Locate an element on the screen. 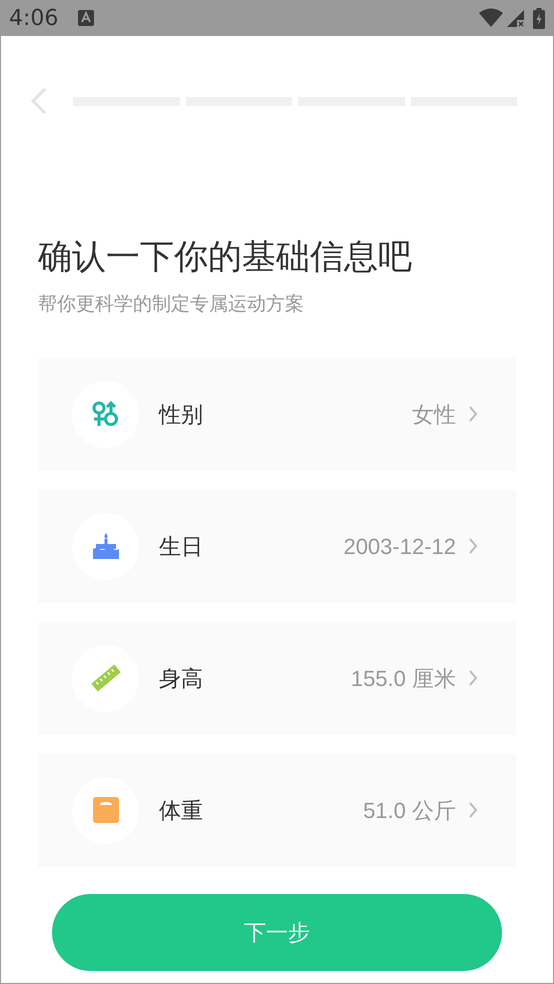  info-row: 生日 2003-12-12 is located at coordinates (277, 546).